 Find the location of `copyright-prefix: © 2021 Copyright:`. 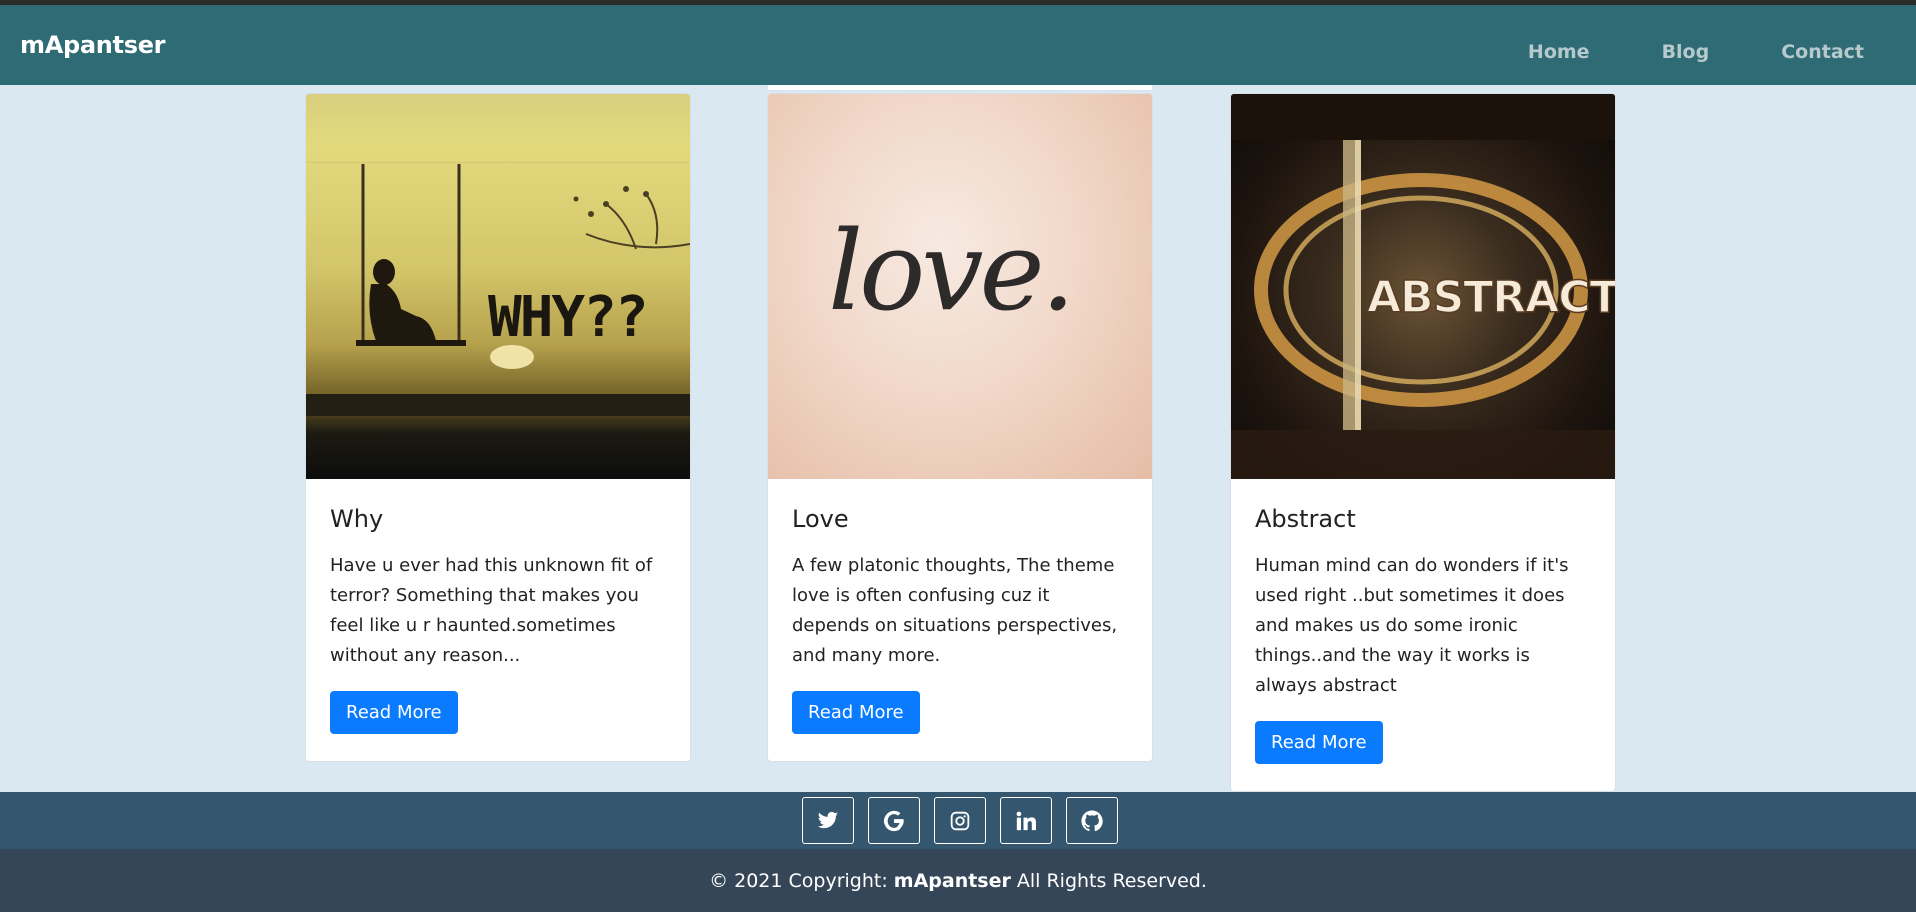

copyright-prefix: © 2021 Copyright: is located at coordinates (798, 880).